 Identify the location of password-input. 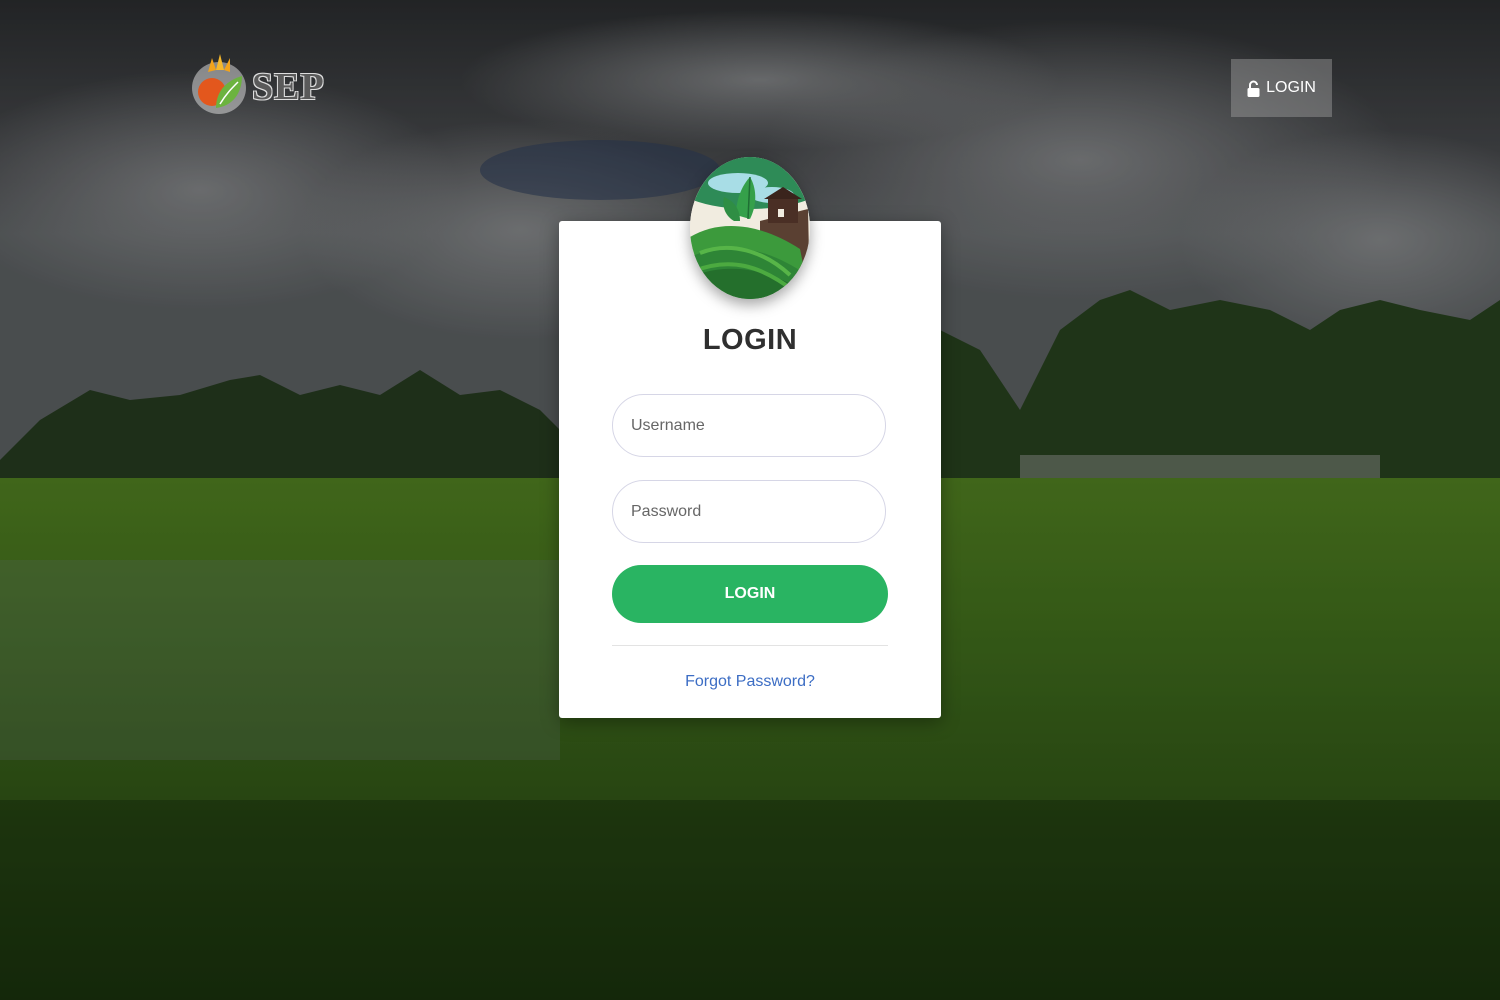
(749, 511).